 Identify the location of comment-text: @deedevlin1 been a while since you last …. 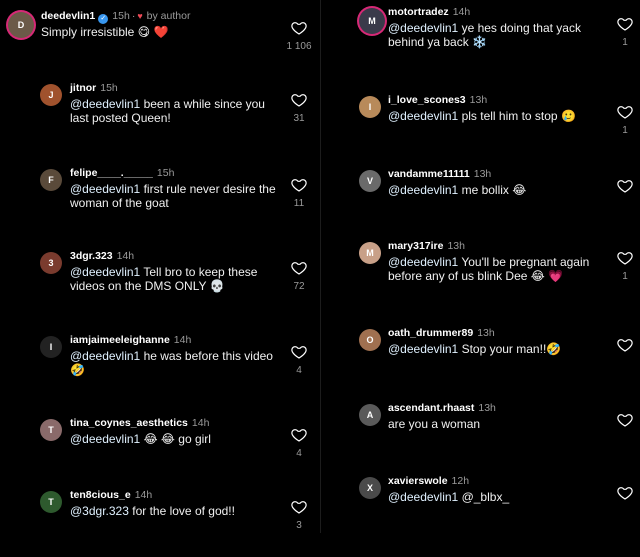
(177, 111).